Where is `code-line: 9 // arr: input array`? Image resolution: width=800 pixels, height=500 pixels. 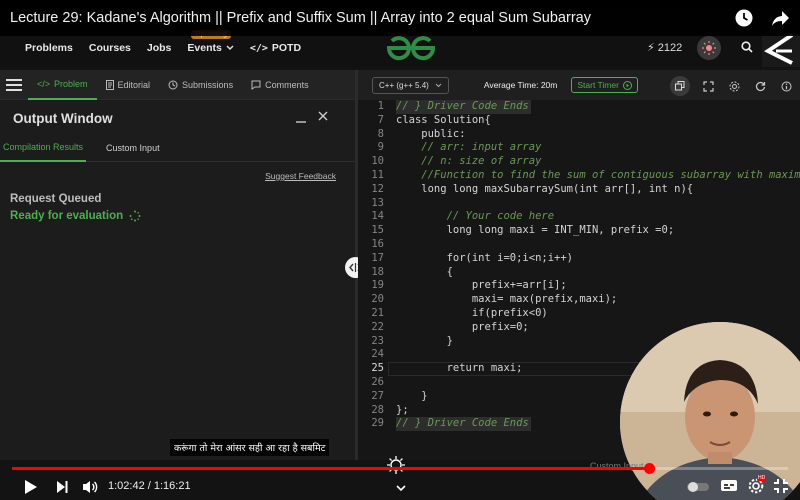 code-line: 9 // arr: input array is located at coordinates (579, 148).